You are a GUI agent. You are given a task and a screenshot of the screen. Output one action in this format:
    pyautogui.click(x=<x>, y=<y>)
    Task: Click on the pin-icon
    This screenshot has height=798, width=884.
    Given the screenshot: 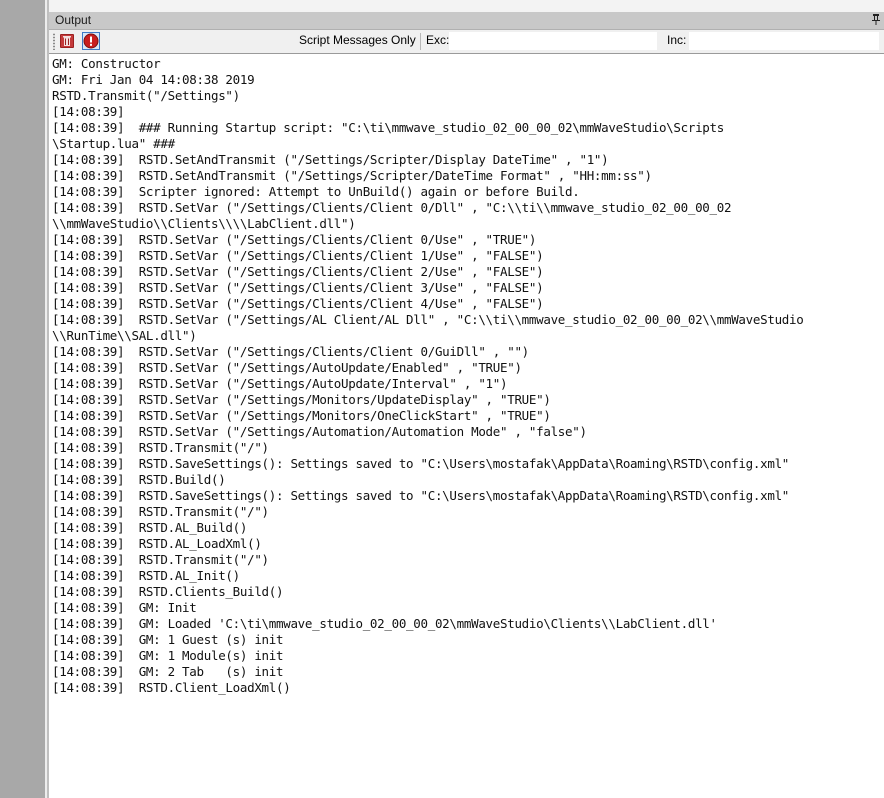 What is the action you would take?
    pyautogui.click(x=876, y=19)
    